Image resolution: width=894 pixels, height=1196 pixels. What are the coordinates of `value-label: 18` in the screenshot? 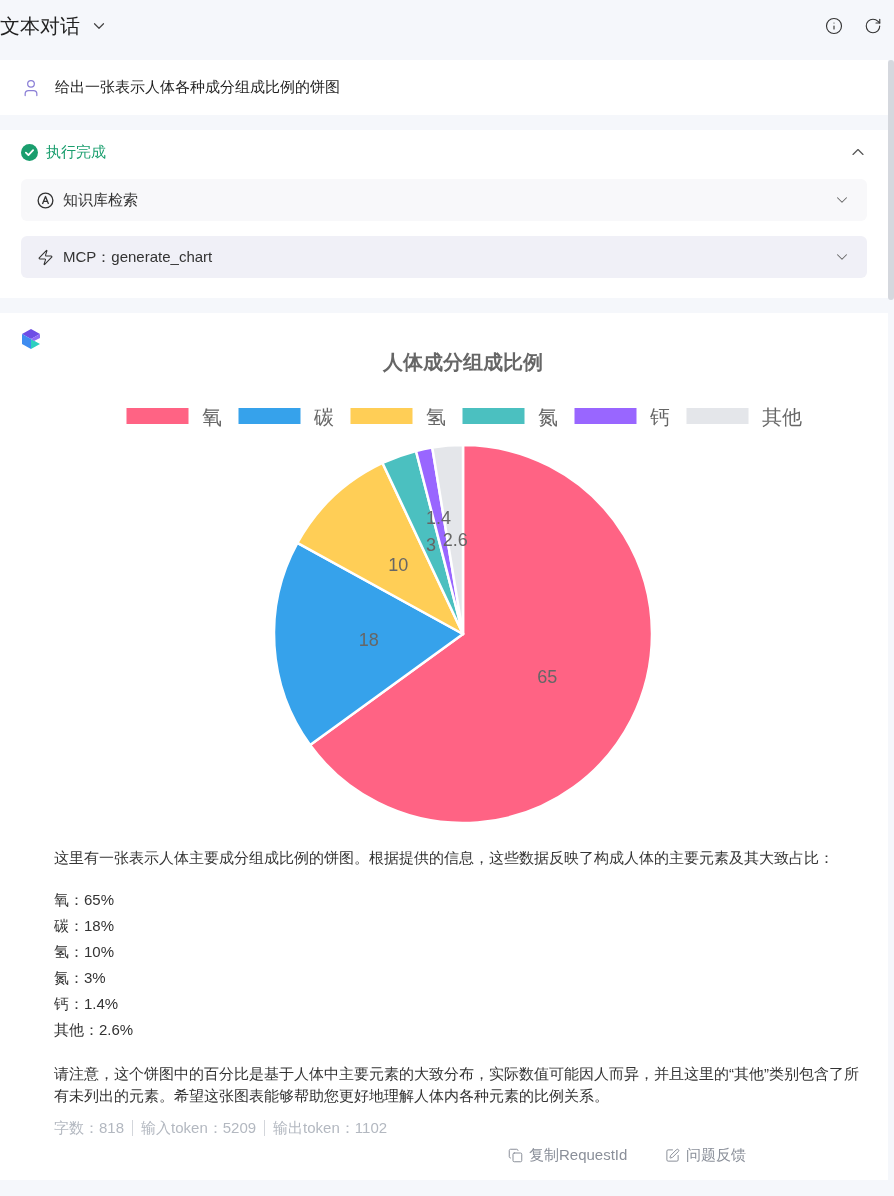 It's located at (368, 639).